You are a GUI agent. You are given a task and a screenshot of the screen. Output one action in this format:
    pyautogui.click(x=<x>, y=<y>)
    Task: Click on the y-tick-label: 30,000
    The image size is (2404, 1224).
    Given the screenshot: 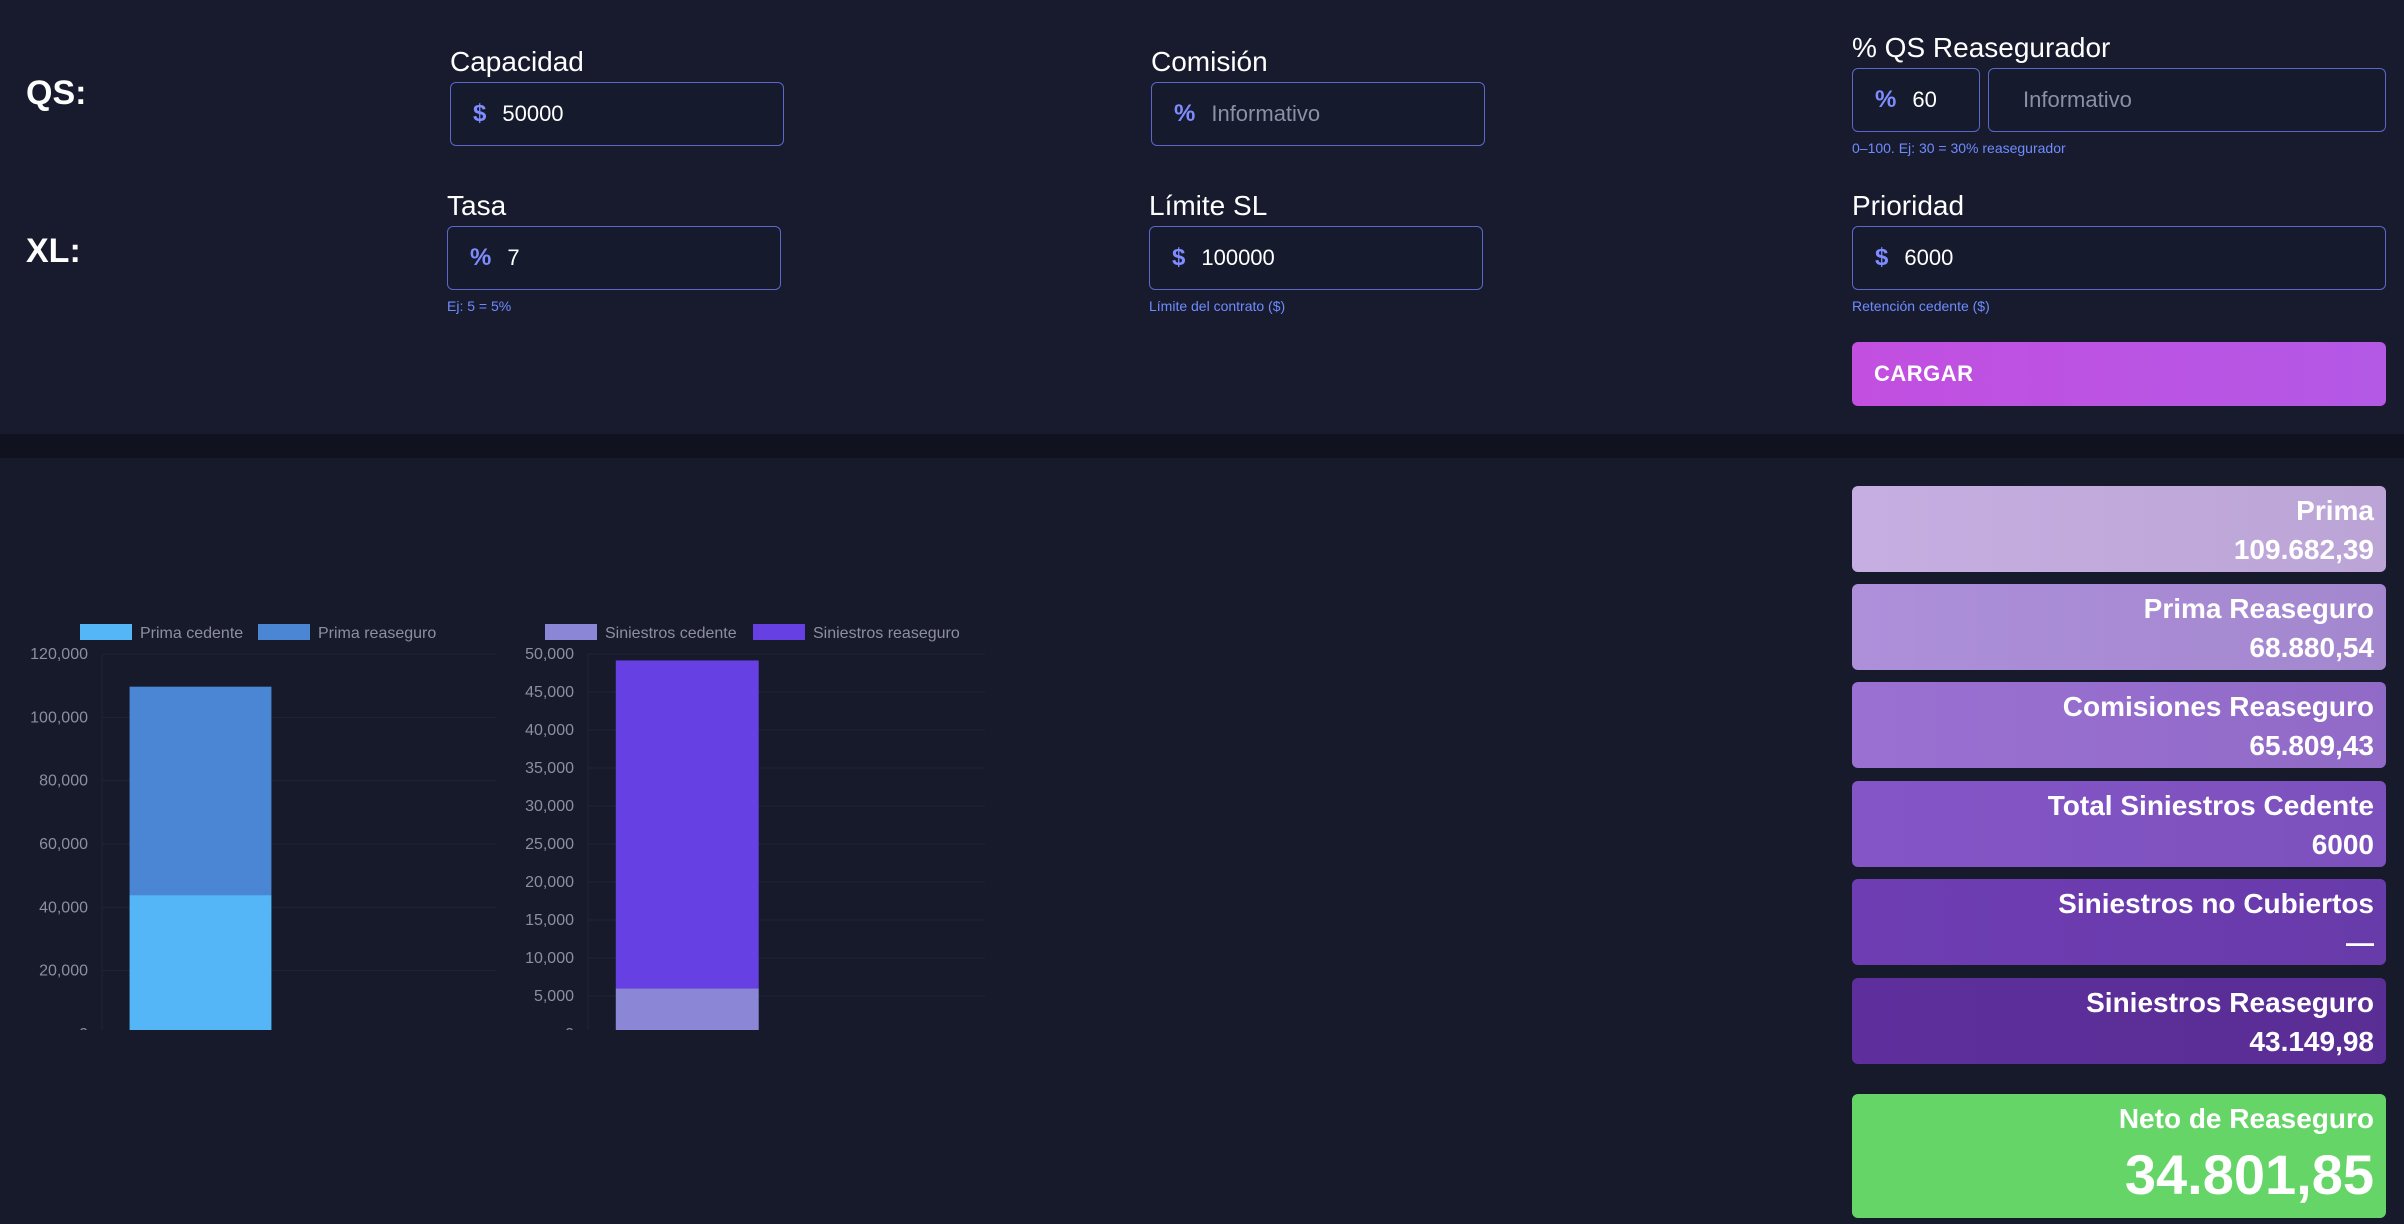 What is the action you would take?
    pyautogui.click(x=549, y=806)
    